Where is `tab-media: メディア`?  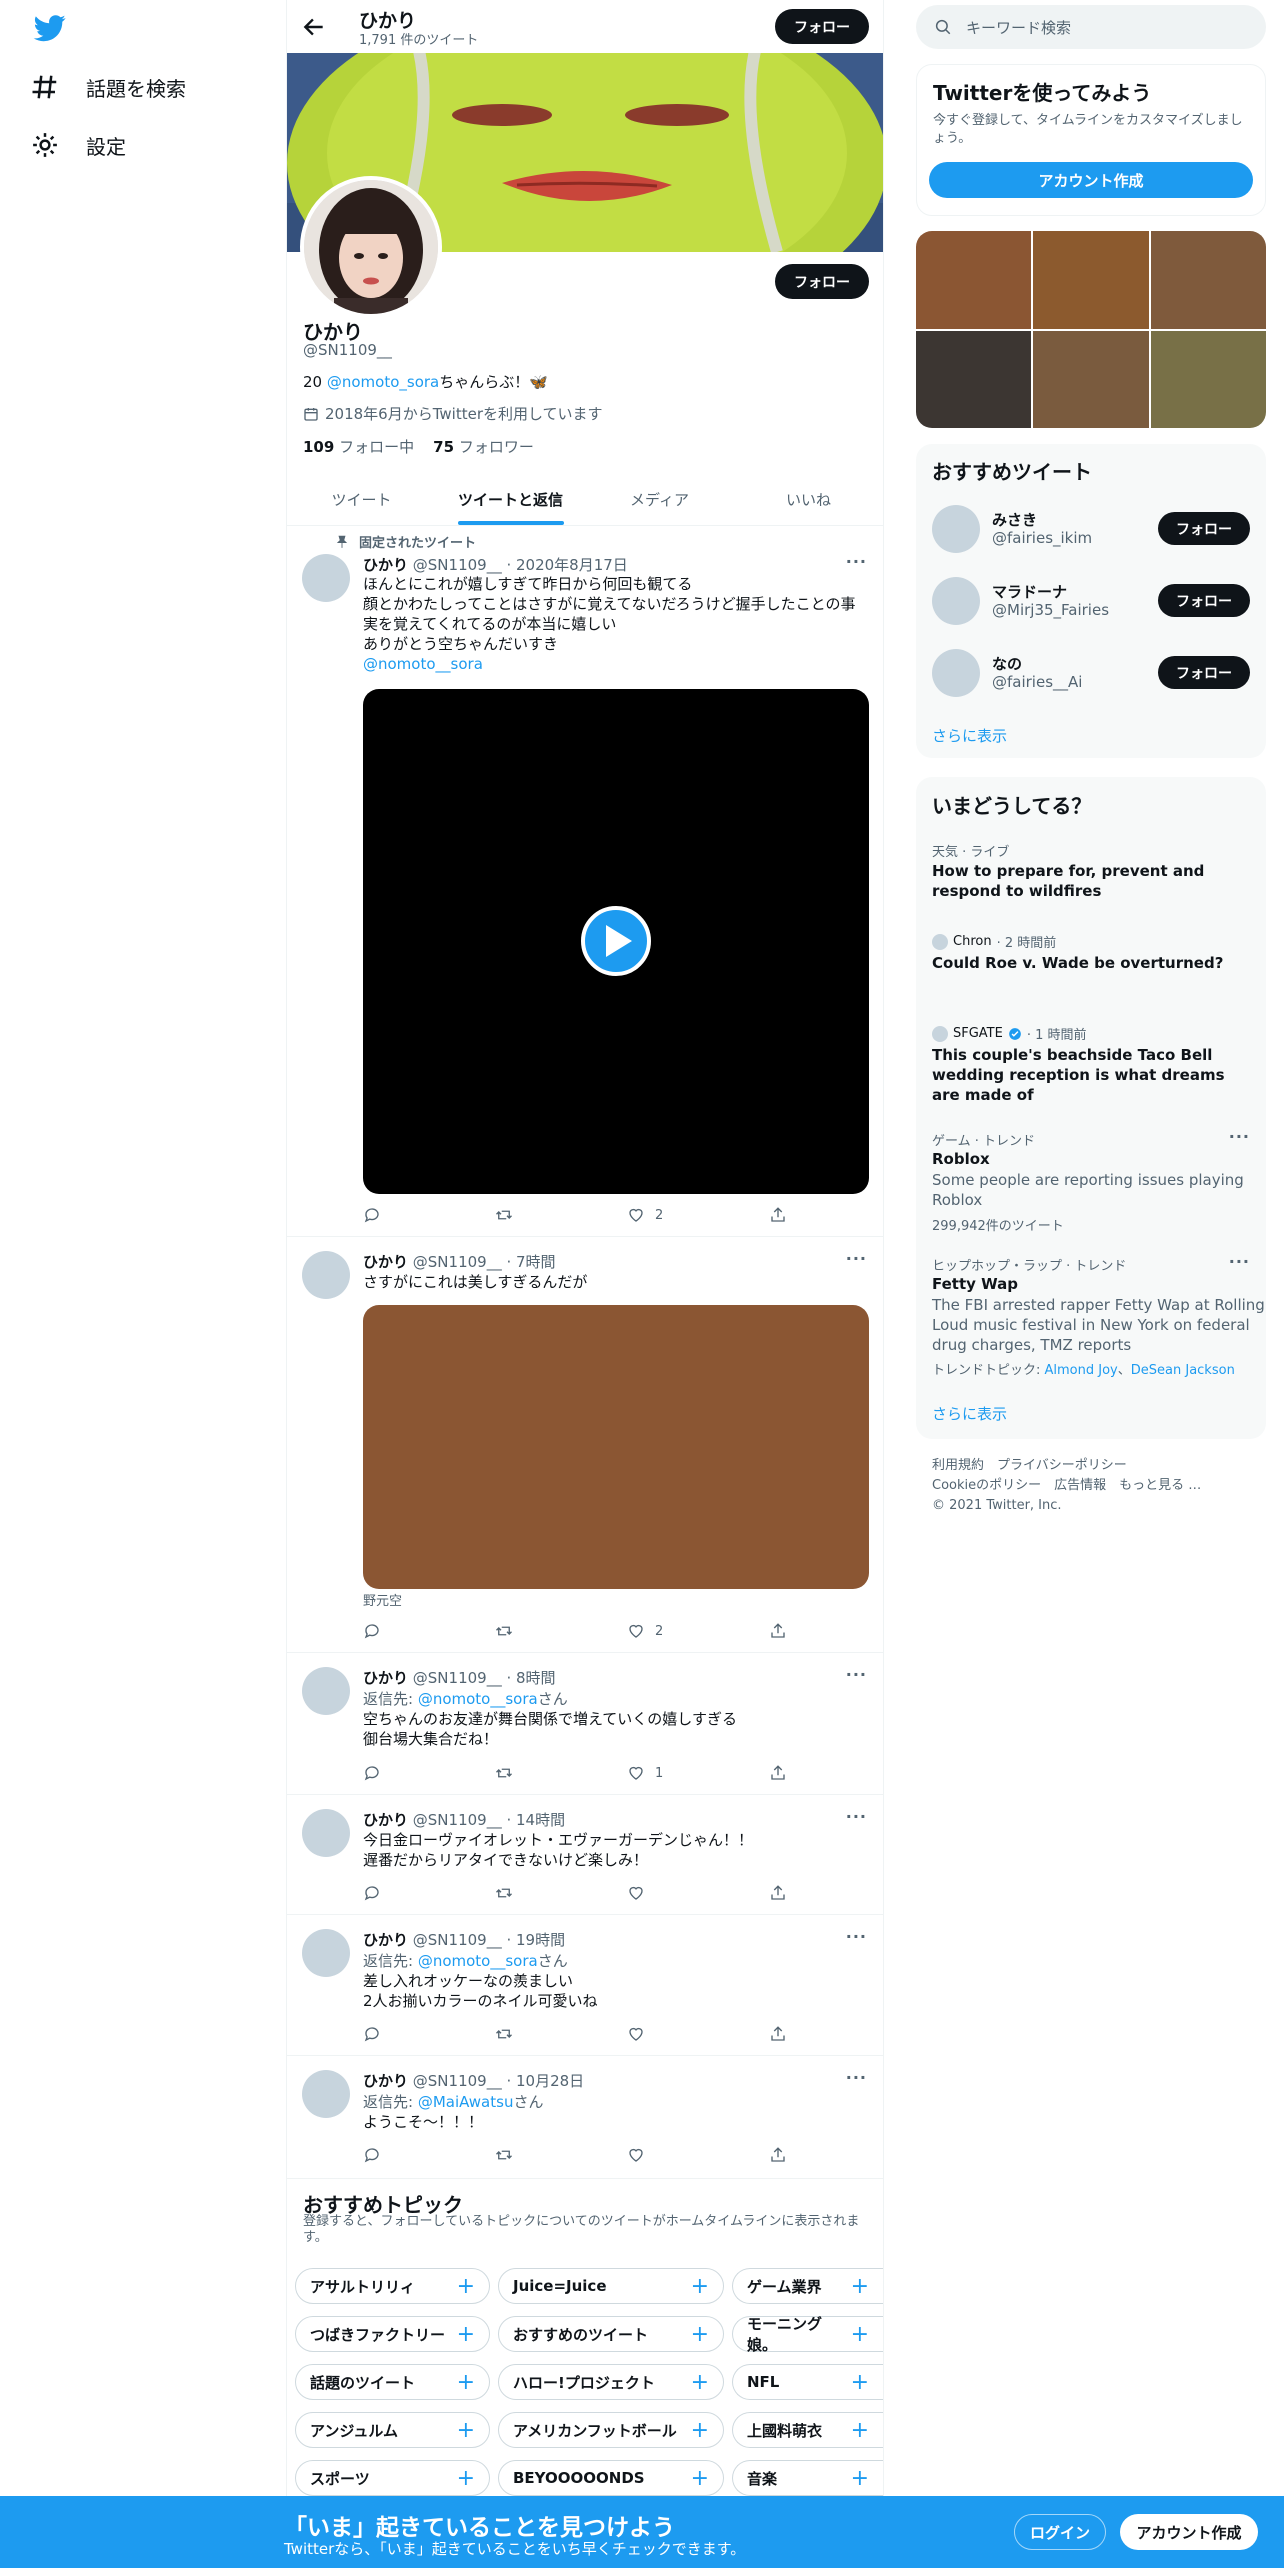 tab-media: メディア is located at coordinates (659, 499).